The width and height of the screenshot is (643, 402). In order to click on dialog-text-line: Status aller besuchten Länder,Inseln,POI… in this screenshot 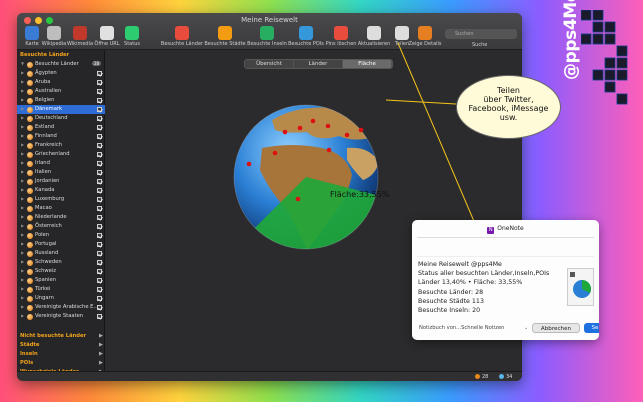, I will do `click(484, 274)`.